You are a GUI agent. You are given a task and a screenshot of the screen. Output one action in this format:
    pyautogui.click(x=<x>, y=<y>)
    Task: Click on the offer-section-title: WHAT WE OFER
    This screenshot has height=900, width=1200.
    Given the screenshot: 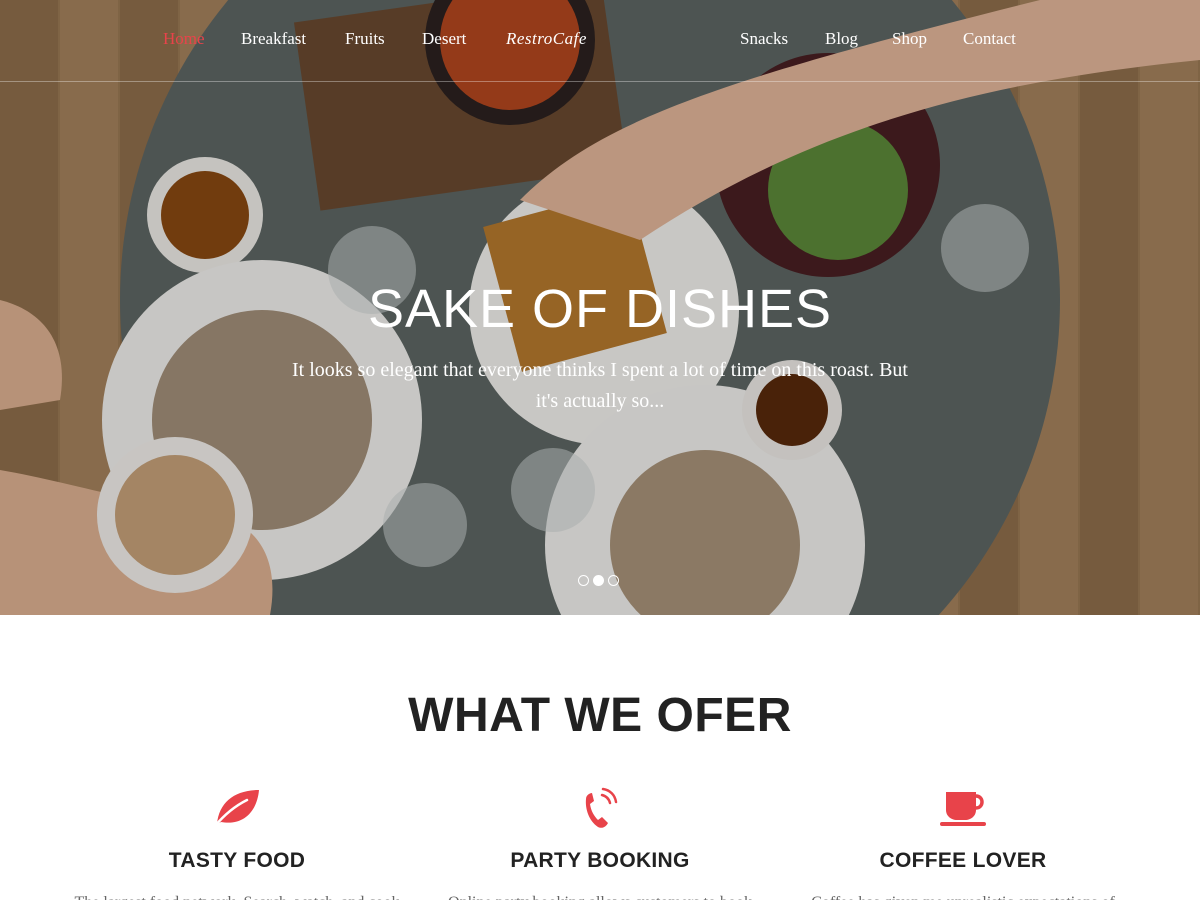 What is the action you would take?
    pyautogui.click(x=600, y=715)
    